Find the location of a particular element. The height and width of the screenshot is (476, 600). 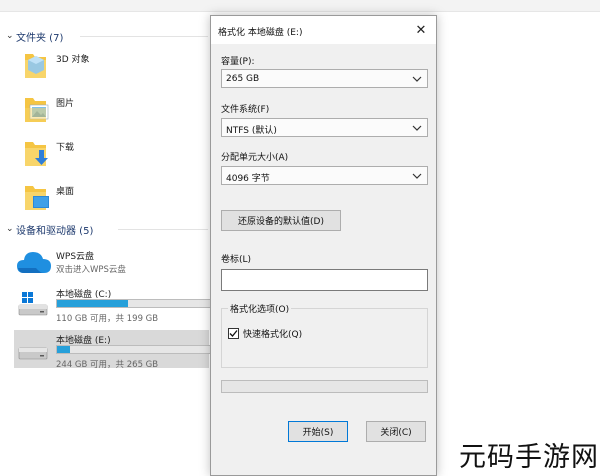

dialog-titlebar: 格式化 本地磁盘 (E:) ✕ is located at coordinates (323, 30).